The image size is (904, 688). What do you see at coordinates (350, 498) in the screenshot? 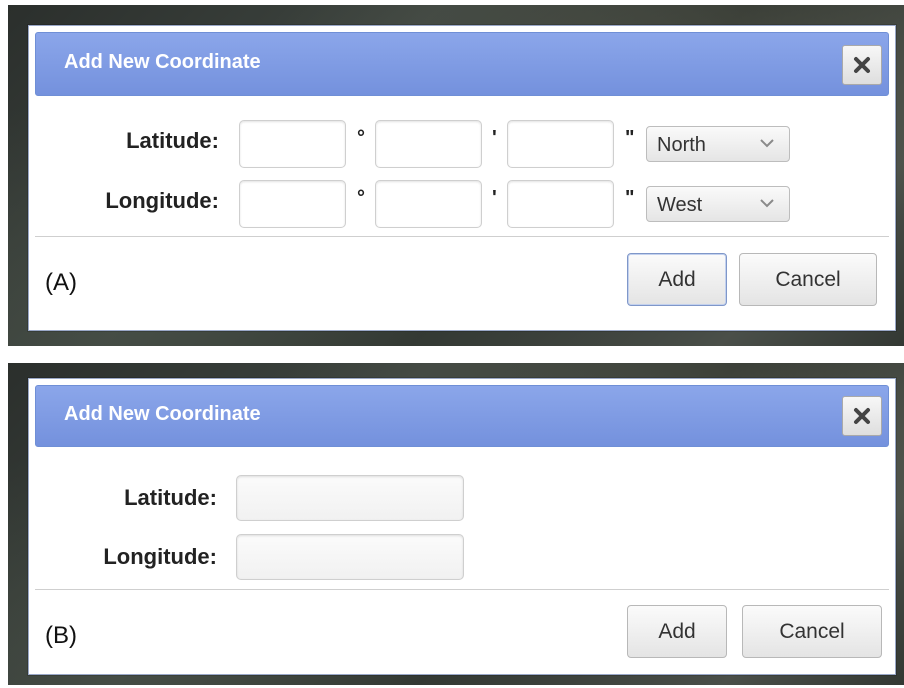
I see `latitude-input` at bounding box center [350, 498].